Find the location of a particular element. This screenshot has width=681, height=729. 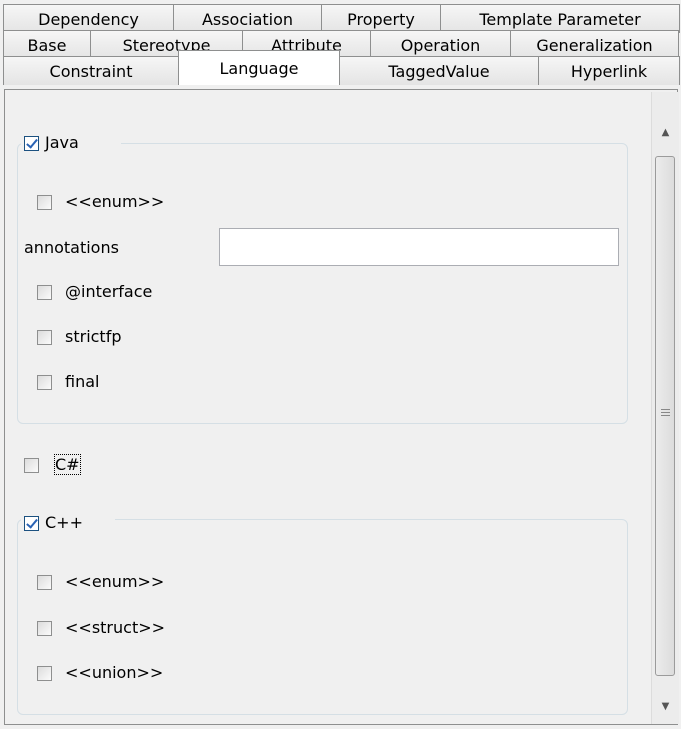

tab-label: Base is located at coordinates (47, 45).